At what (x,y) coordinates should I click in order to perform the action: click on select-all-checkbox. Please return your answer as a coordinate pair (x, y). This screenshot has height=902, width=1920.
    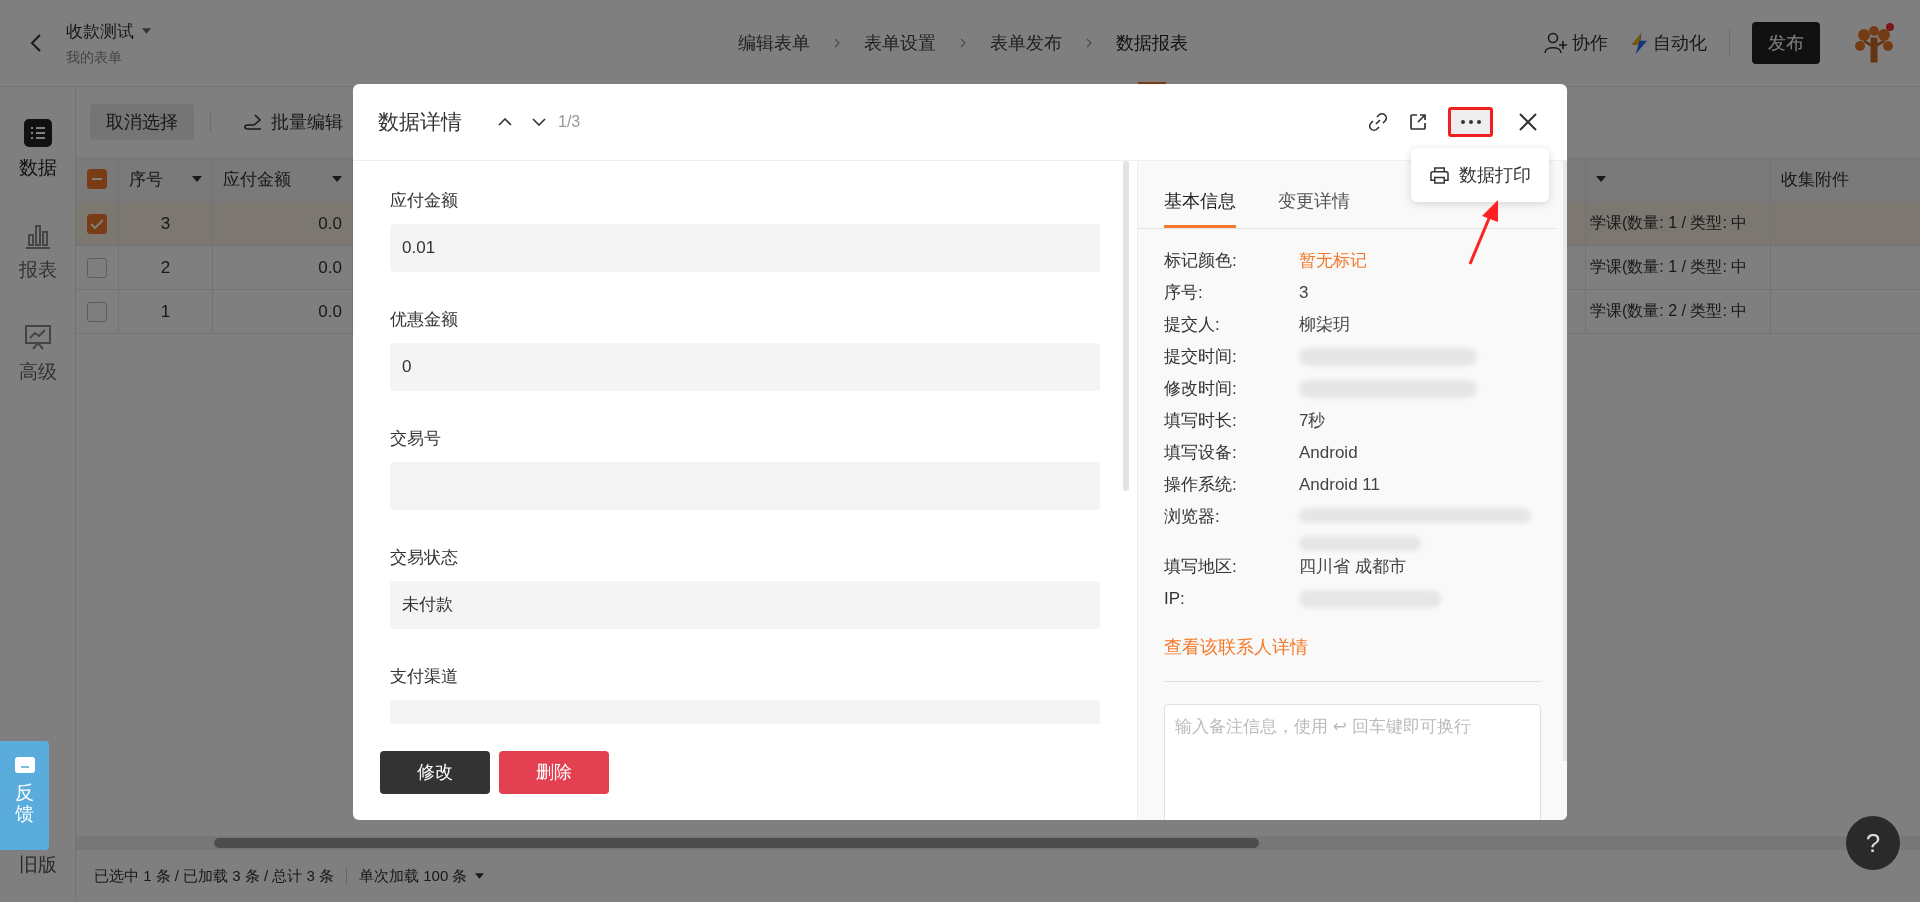
    Looking at the image, I should click on (97, 179).